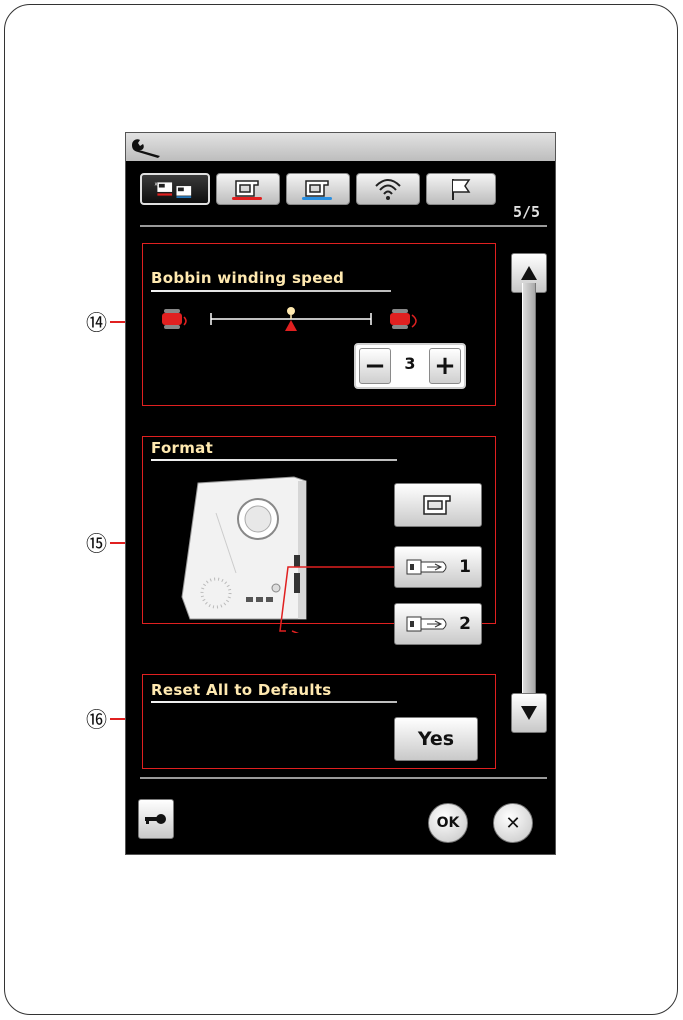  I want to click on speed-decrease-button: −, so click(375, 366).